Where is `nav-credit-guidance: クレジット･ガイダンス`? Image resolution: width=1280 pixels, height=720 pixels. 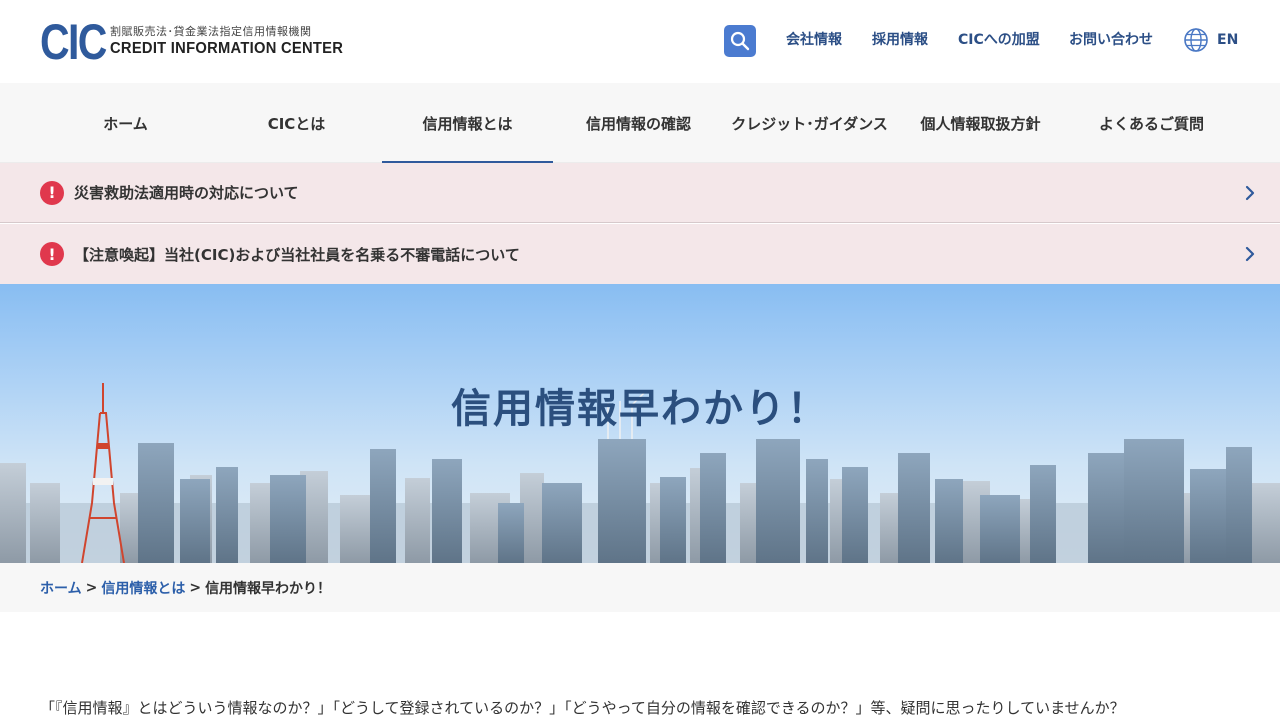
nav-credit-guidance: クレジット･ガイダンス is located at coordinates (809, 123).